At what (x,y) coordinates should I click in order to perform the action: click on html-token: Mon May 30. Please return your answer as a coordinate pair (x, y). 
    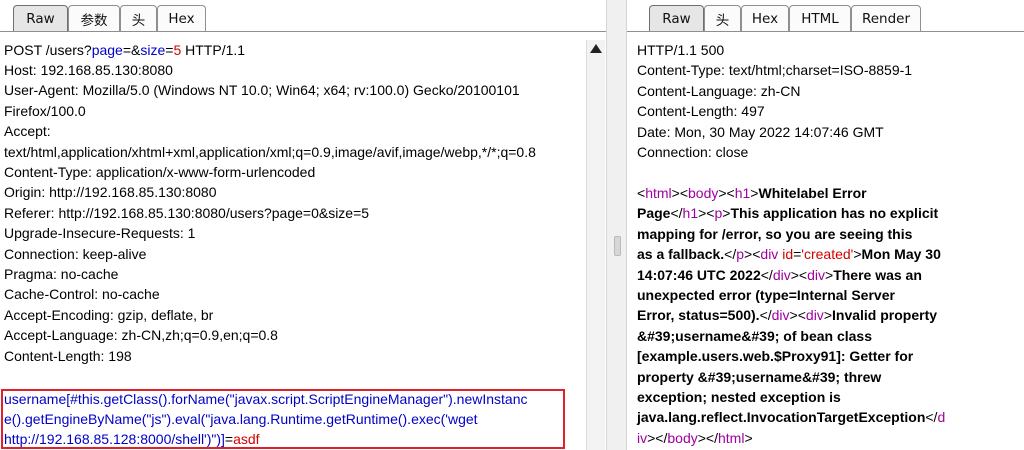
    Looking at the image, I should click on (901, 254).